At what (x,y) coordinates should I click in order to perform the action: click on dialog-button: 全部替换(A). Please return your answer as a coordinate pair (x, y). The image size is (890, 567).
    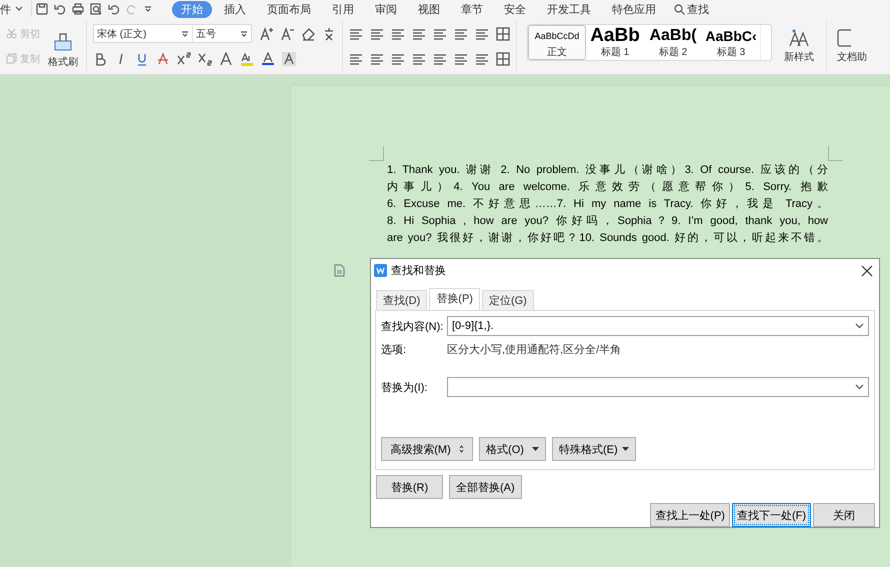
    Looking at the image, I should click on (485, 487).